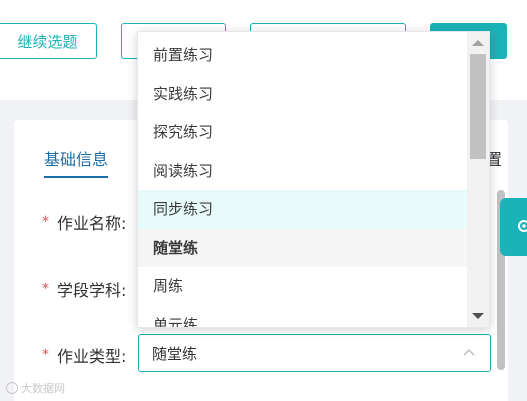  I want to click on scroll-up-arrow-icon, so click(478, 43).